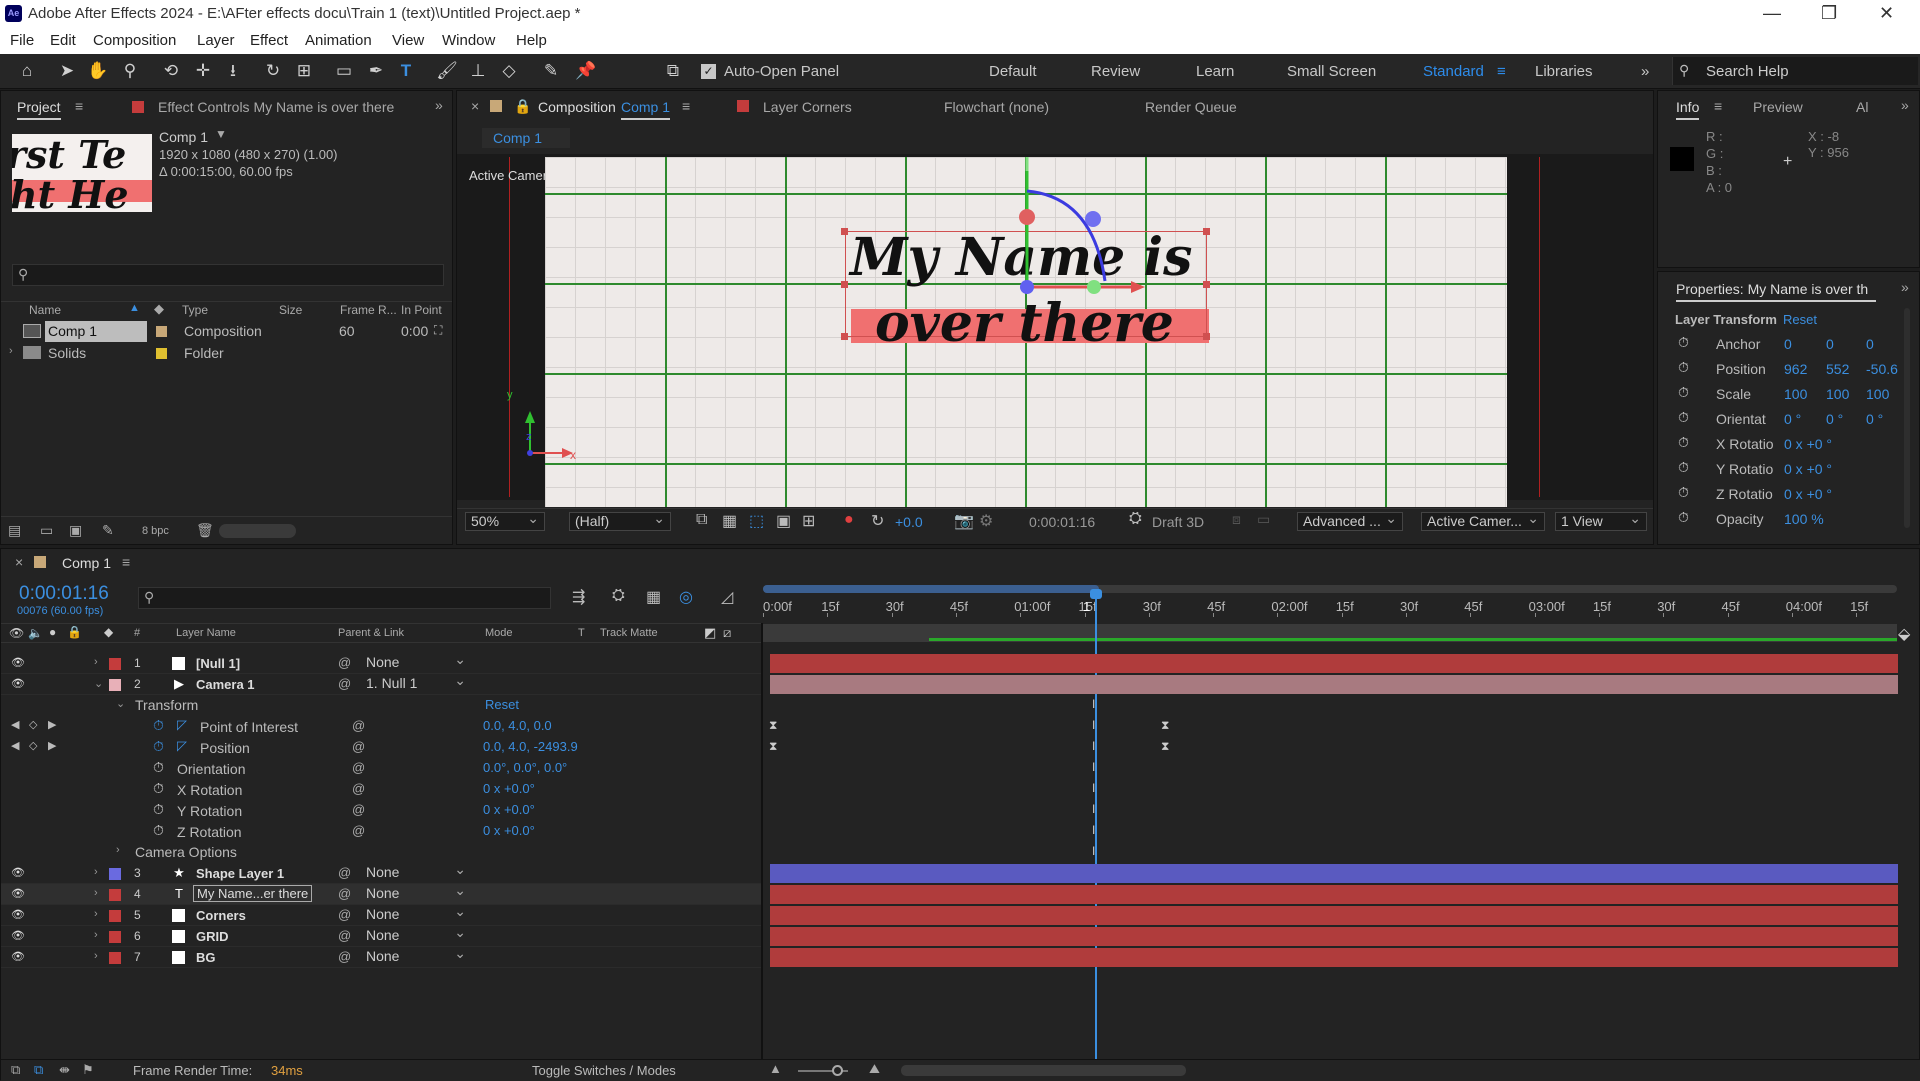 This screenshot has width=1920, height=1081. What do you see at coordinates (64, 1070) in the screenshot?
I see `in-out-icon: ⇼` at bounding box center [64, 1070].